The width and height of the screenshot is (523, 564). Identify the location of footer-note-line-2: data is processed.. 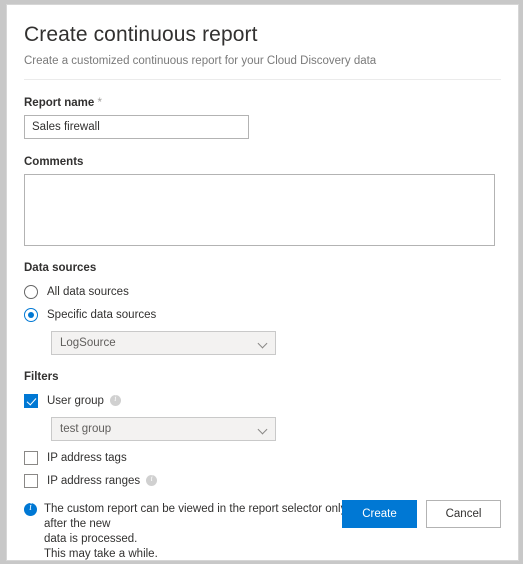
(91, 539).